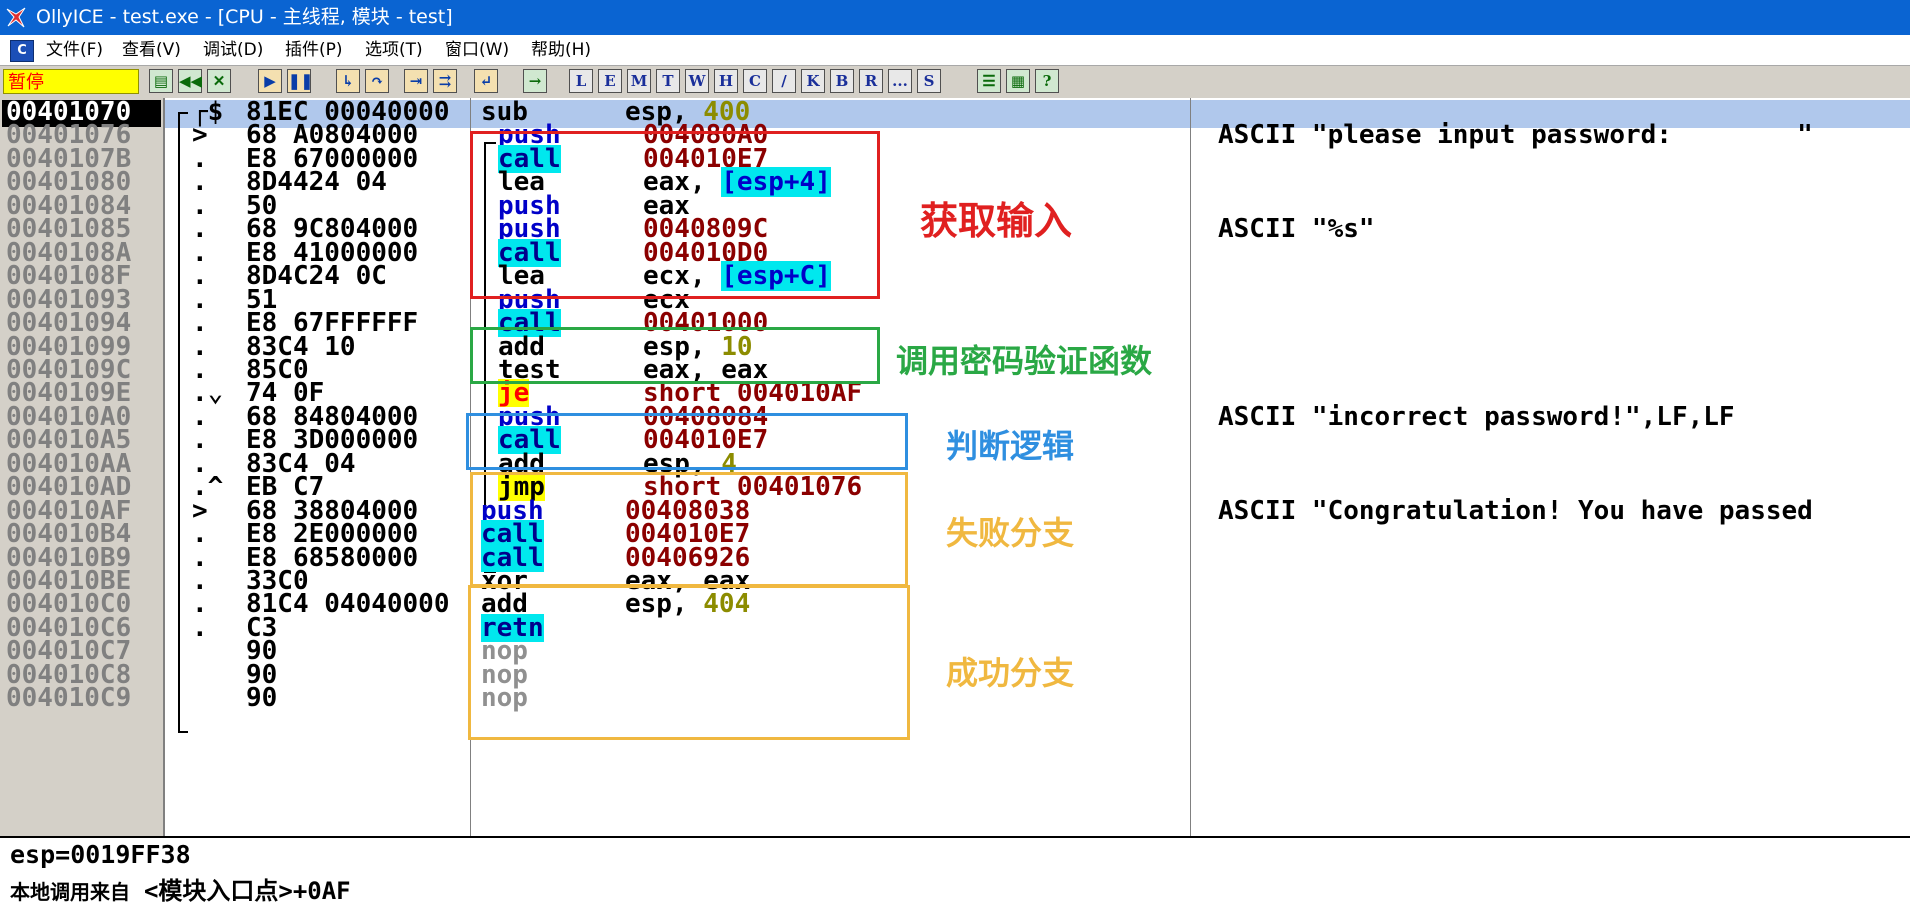 The image size is (1910, 921). I want to click on menu-plugins: 插件(P), so click(314, 50).